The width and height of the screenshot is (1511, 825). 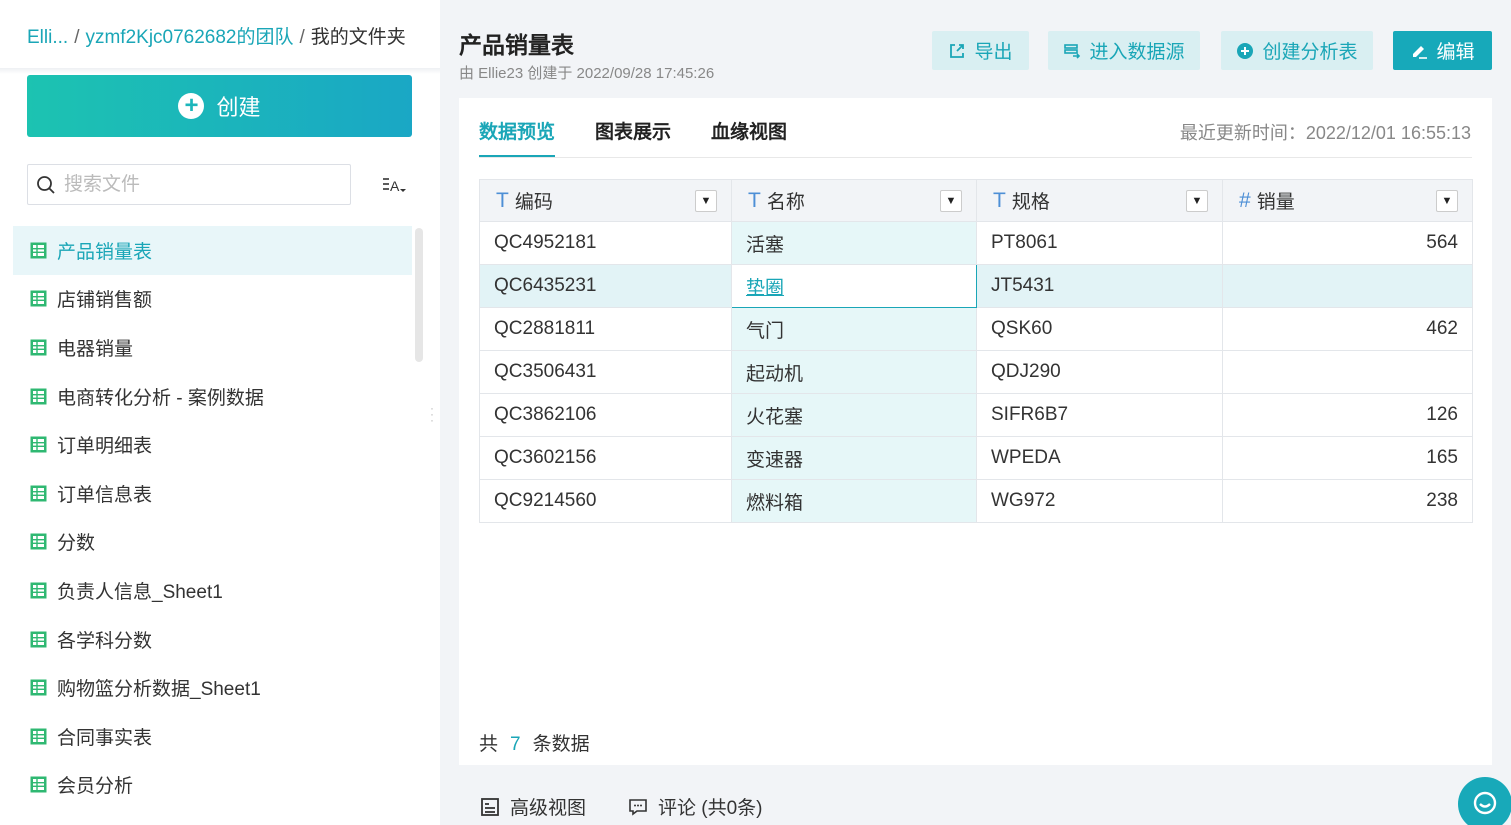 I want to click on chat-support-button, so click(x=1484, y=801).